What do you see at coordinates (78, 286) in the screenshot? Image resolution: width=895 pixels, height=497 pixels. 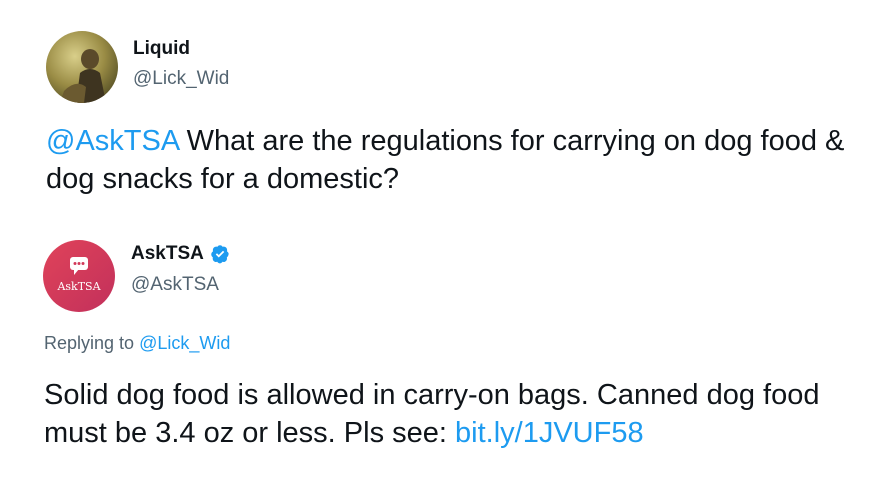 I see `avatar-label: AskTSA` at bounding box center [78, 286].